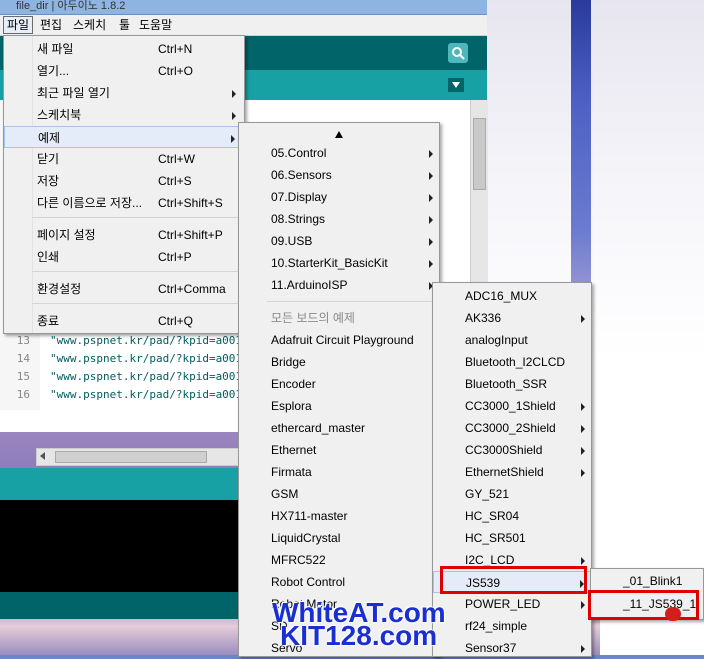 This screenshot has width=704, height=659. I want to click on menu-tools: 툴, so click(124, 25).